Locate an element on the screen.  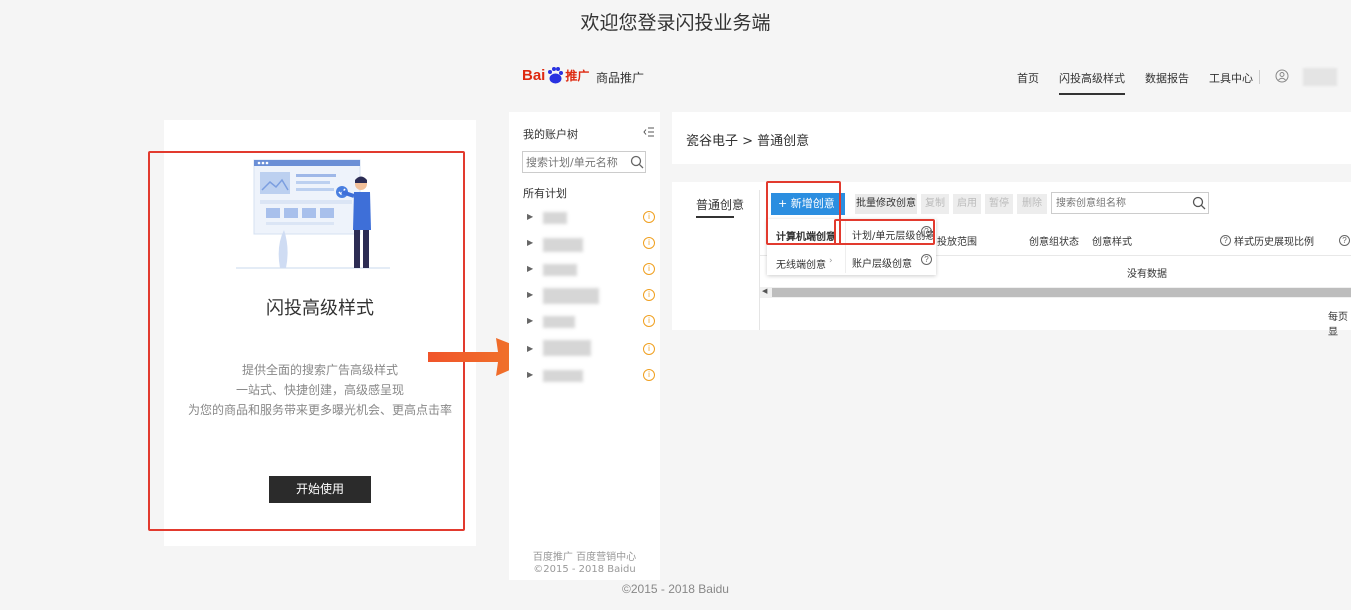
col-scope: 投放范围 is located at coordinates (957, 242).